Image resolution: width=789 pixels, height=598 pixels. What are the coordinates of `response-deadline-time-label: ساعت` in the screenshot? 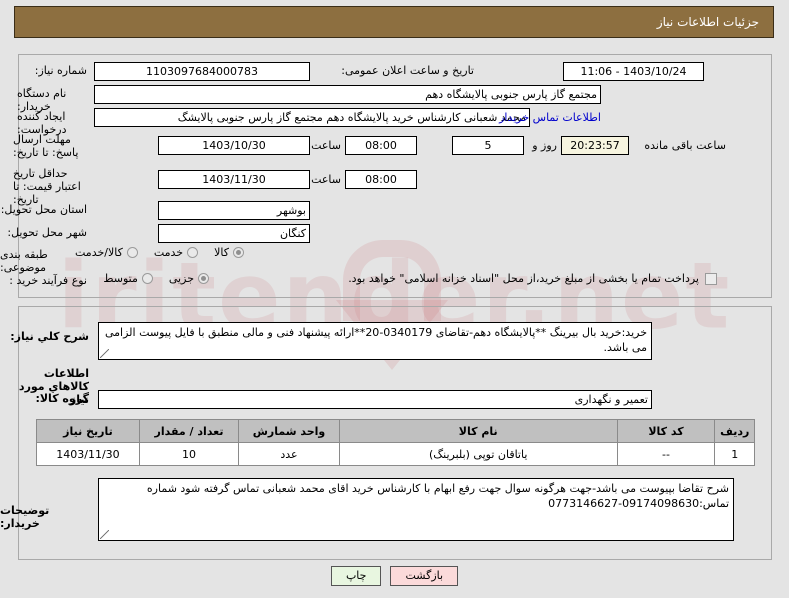 It's located at (326, 145).